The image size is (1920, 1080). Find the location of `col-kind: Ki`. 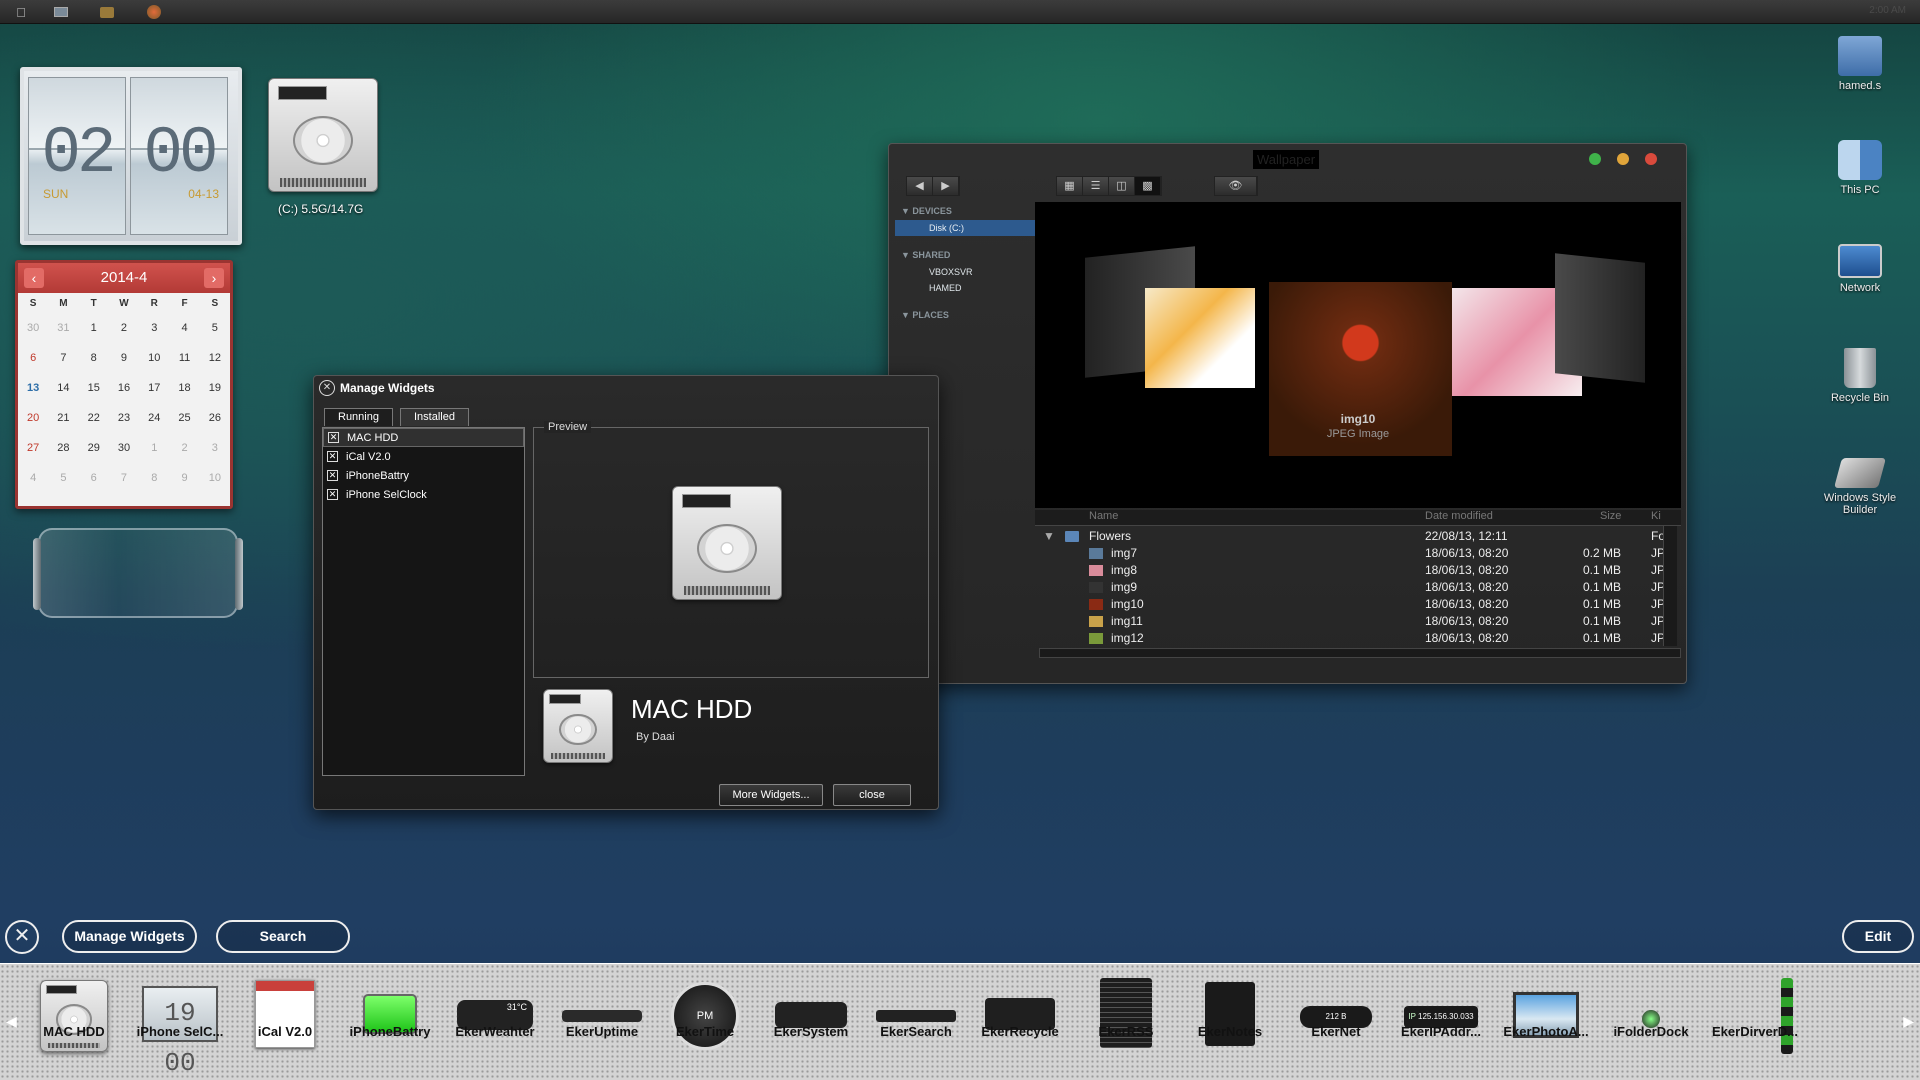

col-kind: Ki is located at coordinates (1656, 516).